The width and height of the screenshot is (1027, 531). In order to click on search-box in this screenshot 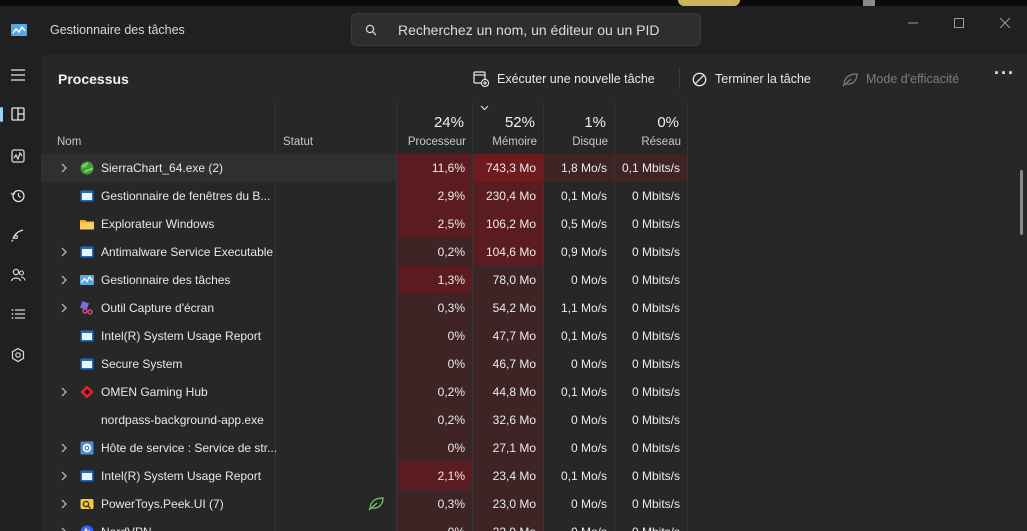, I will do `click(526, 29)`.